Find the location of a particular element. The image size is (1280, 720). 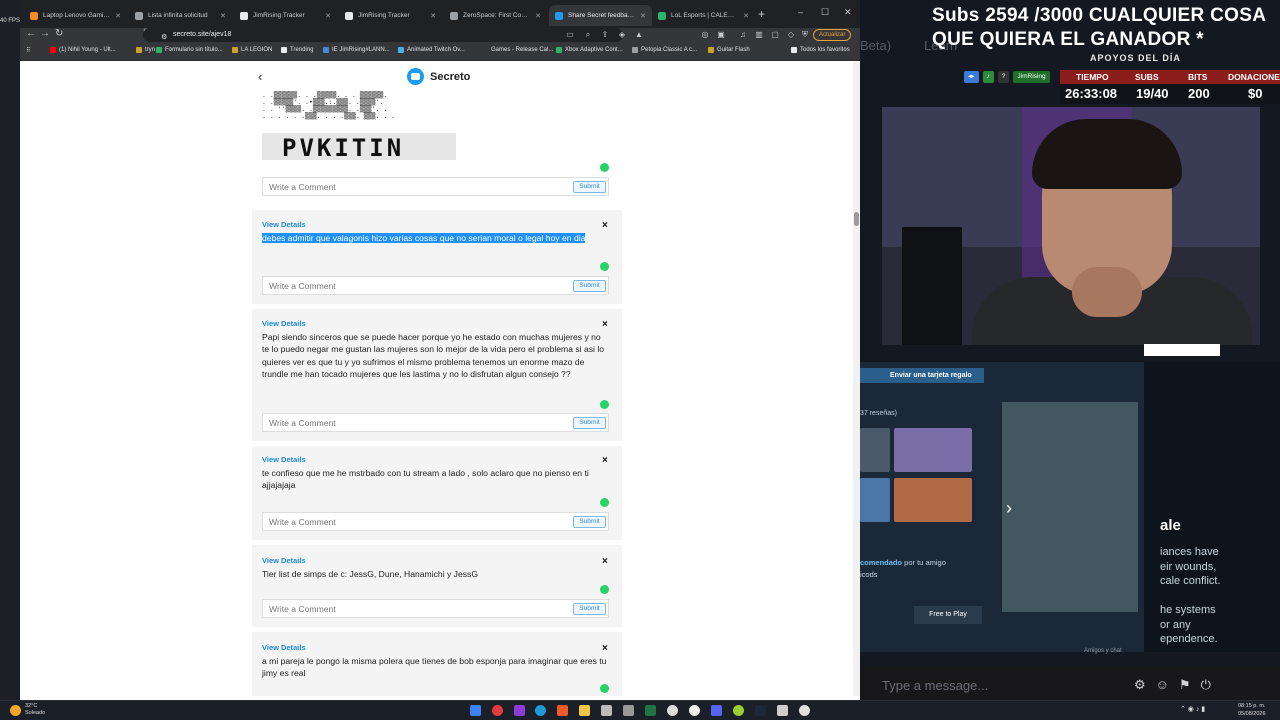

page-scrollbar is located at coordinates (856, 379).